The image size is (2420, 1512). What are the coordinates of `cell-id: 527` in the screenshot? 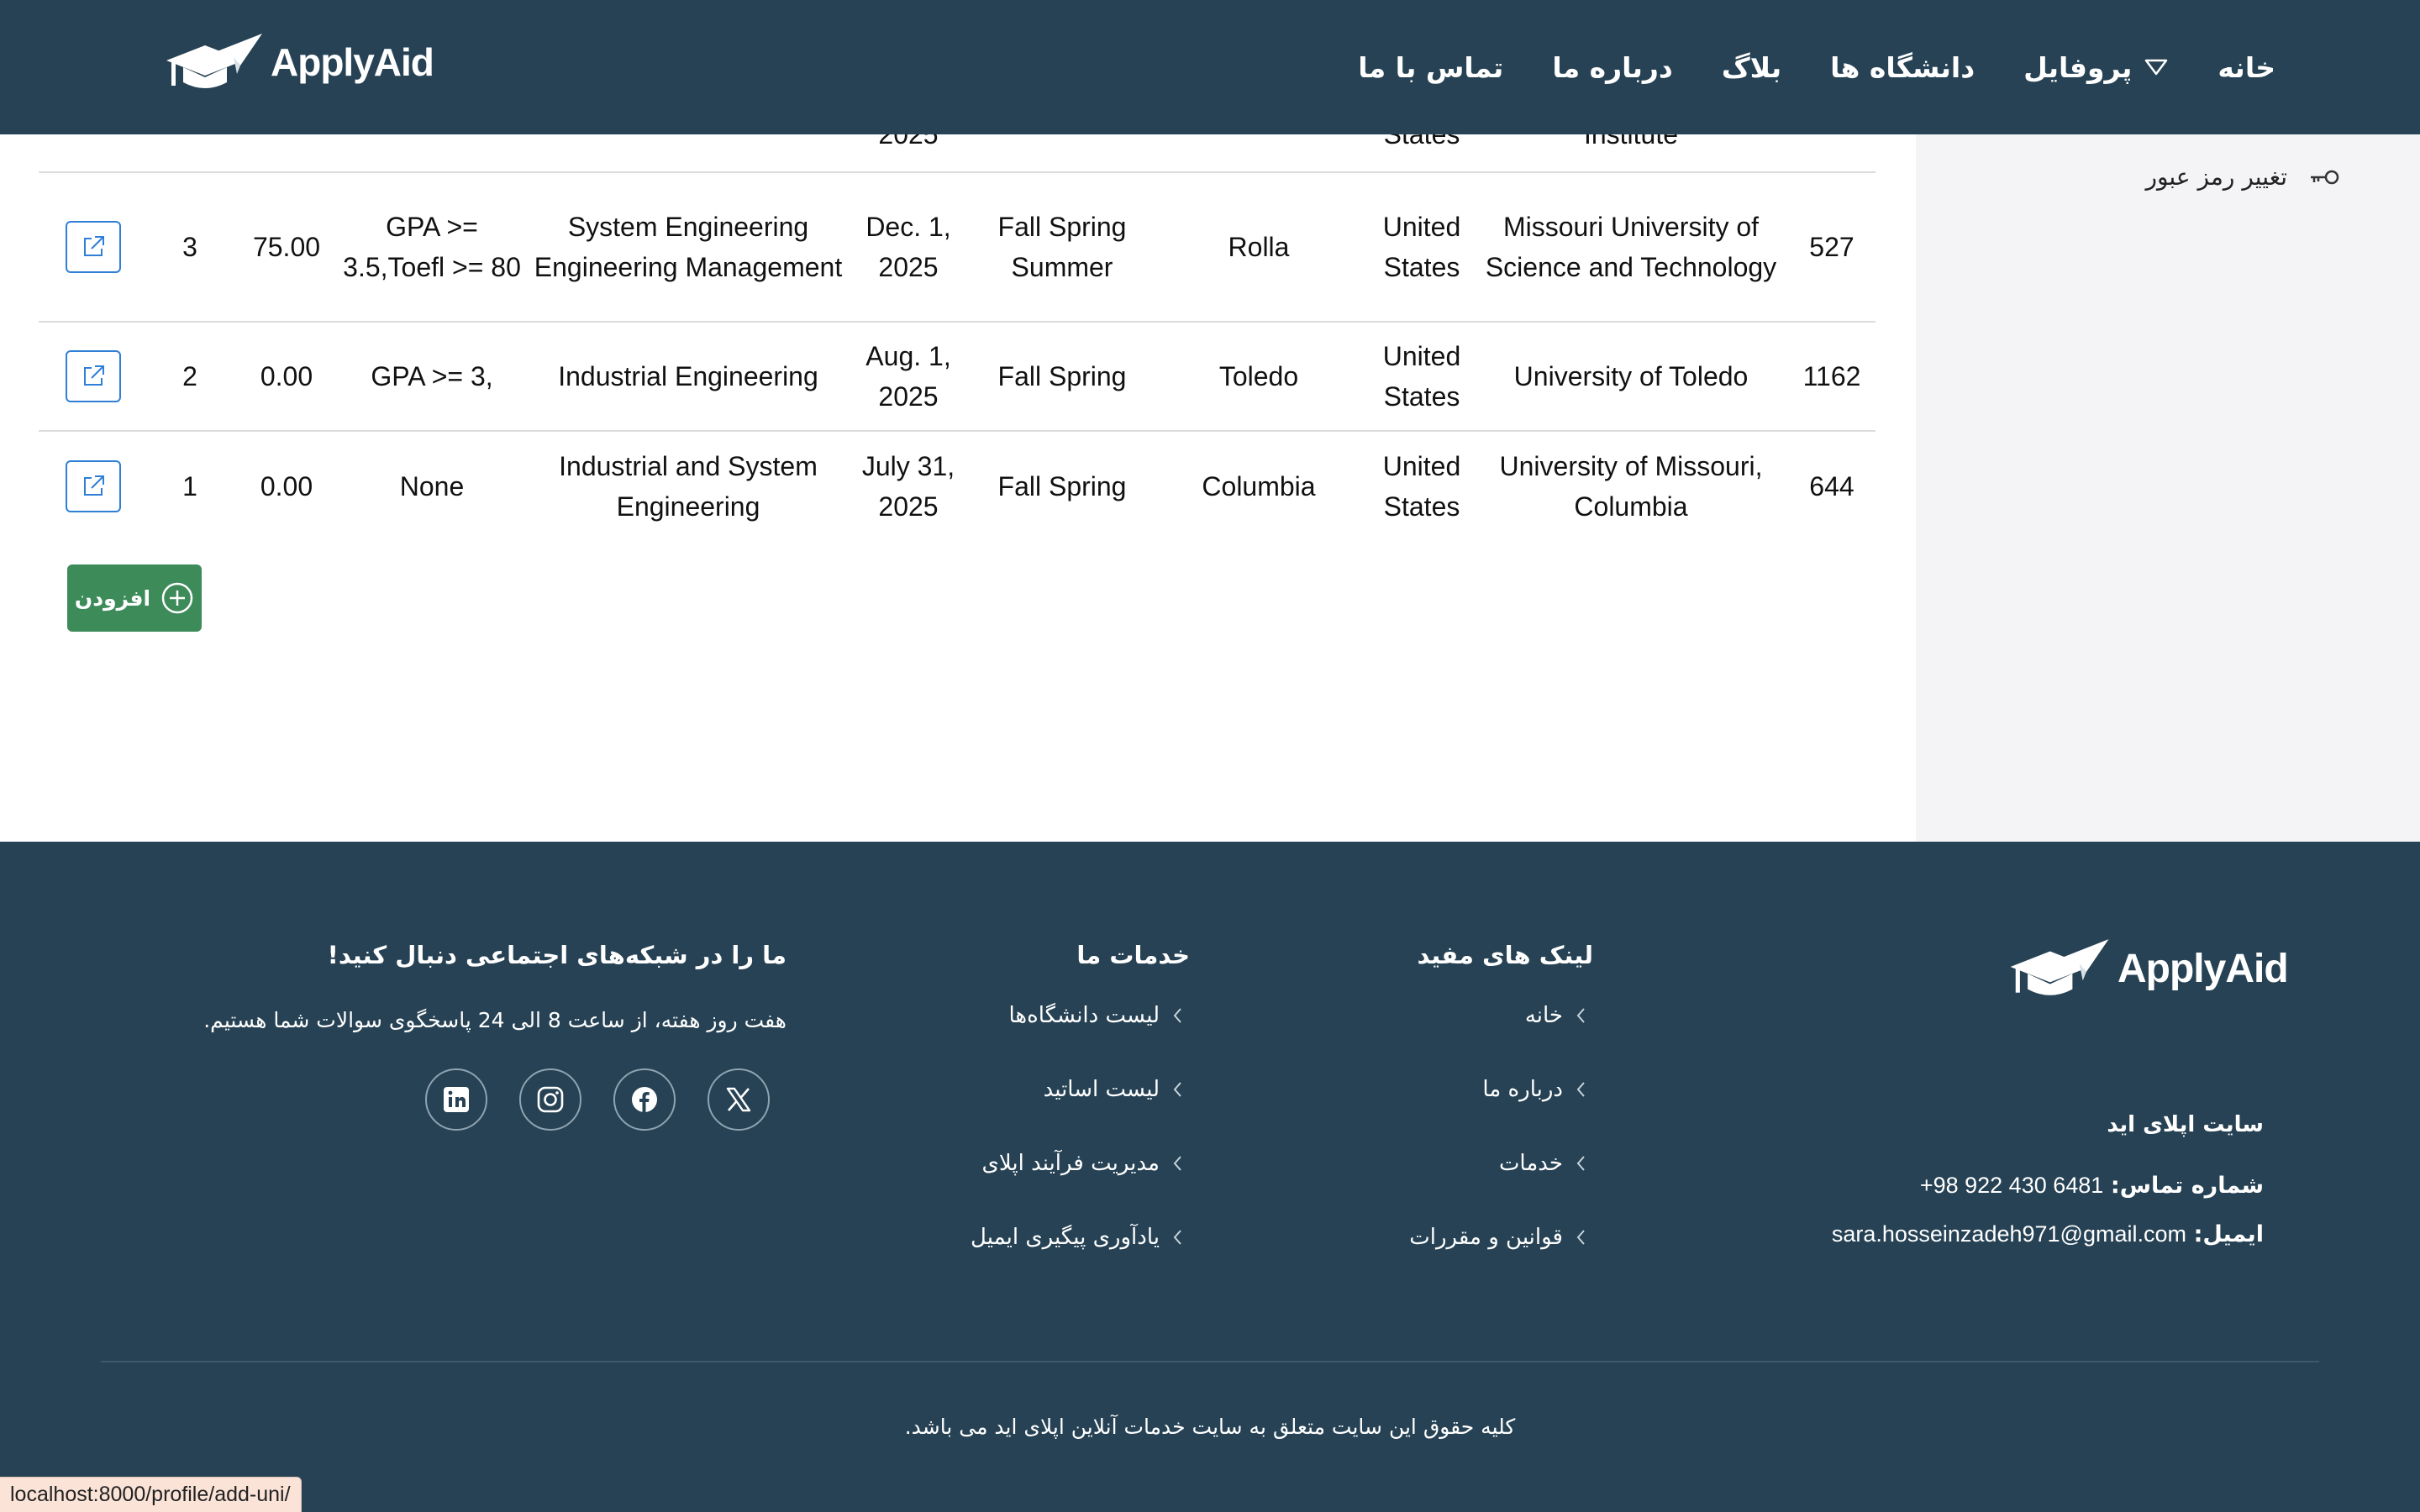 It's located at (1831, 247).